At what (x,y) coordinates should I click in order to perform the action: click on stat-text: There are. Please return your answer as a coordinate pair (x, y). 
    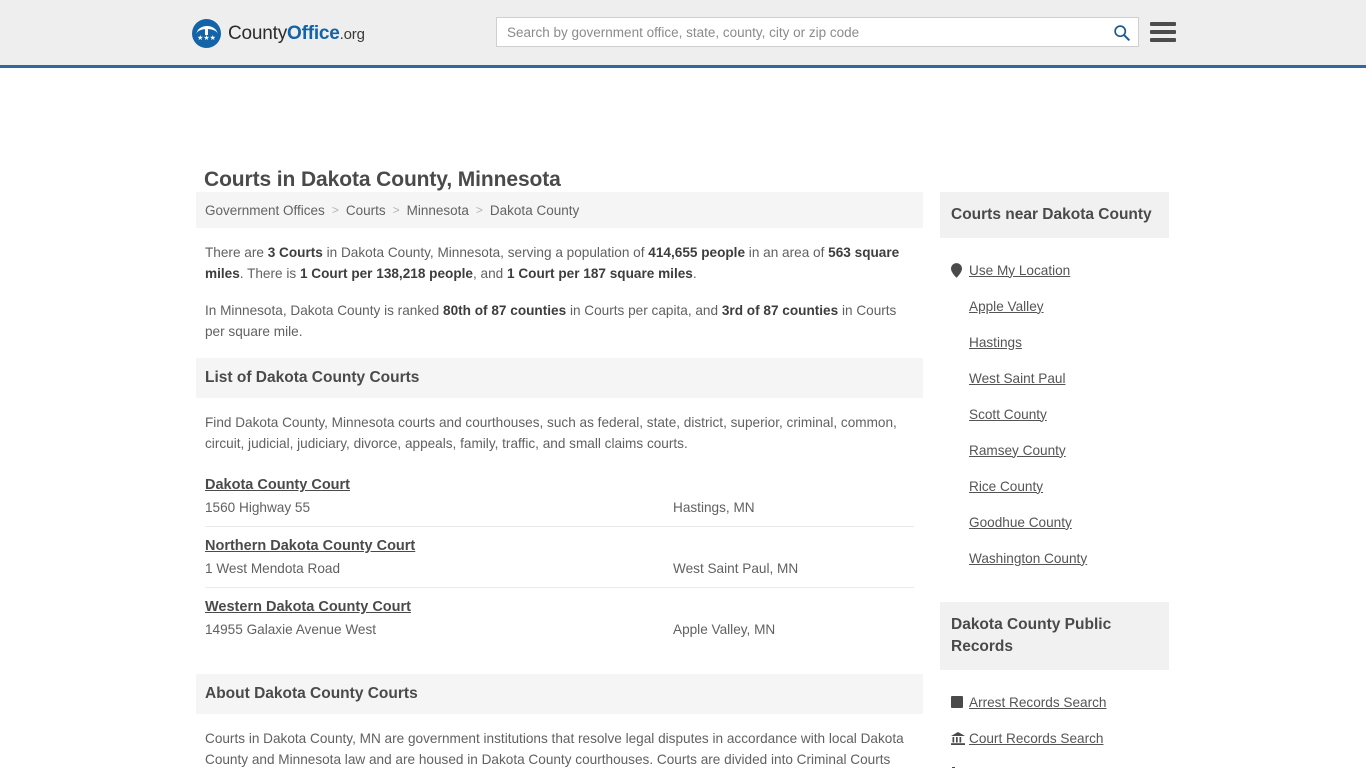
    Looking at the image, I should click on (236, 252).